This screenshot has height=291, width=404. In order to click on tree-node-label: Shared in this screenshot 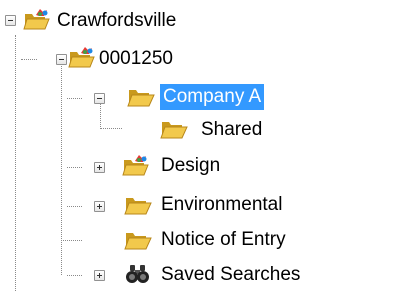, I will do `click(231, 130)`.